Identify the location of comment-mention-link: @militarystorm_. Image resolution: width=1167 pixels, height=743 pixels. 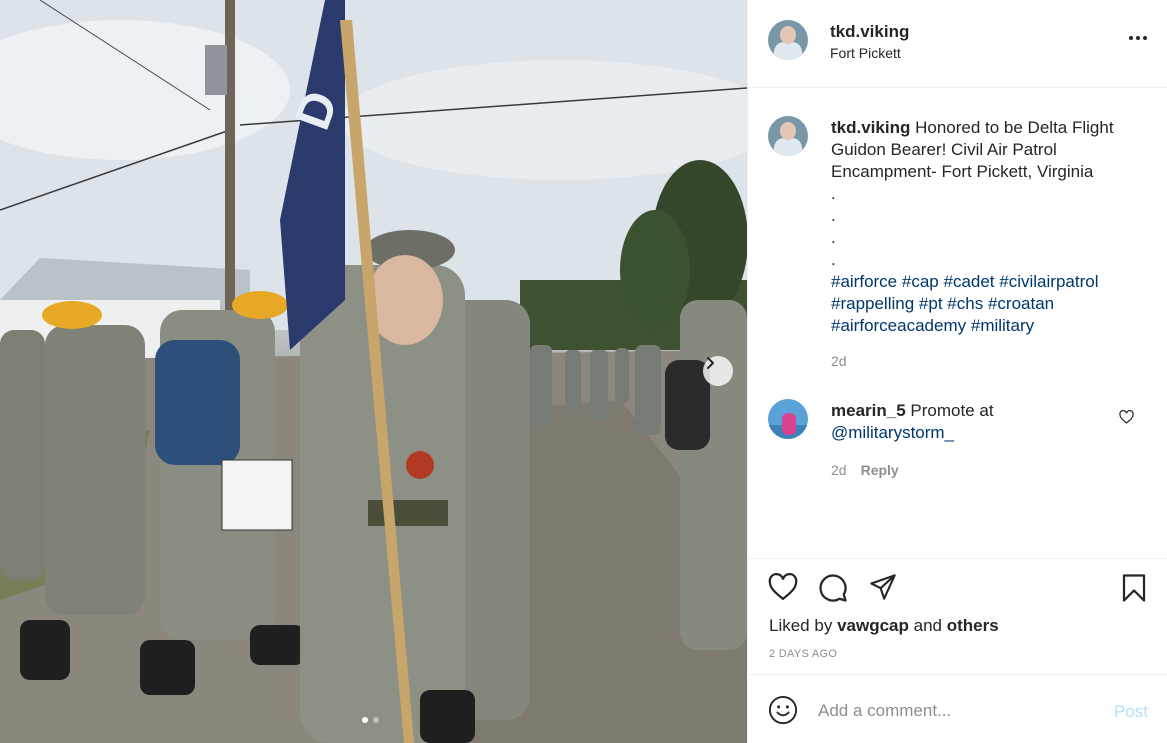
(892, 432).